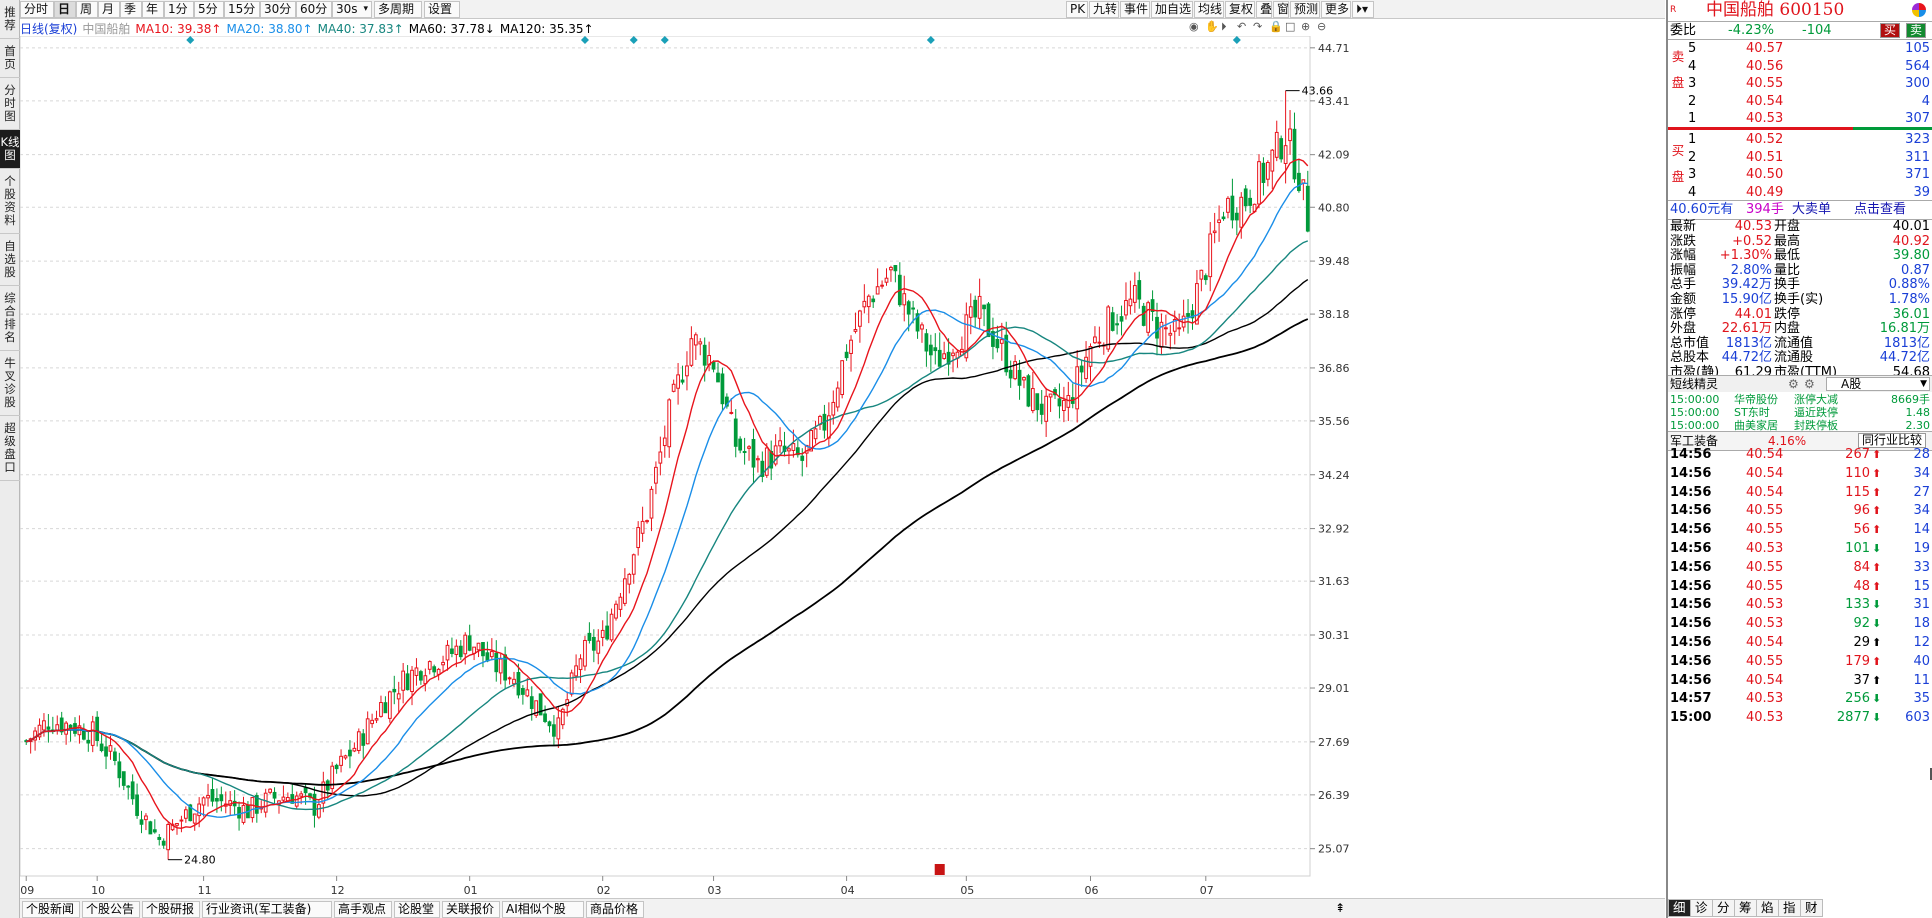 The image size is (1932, 918). I want to click on sidebar-item-1: 首页, so click(10, 58).